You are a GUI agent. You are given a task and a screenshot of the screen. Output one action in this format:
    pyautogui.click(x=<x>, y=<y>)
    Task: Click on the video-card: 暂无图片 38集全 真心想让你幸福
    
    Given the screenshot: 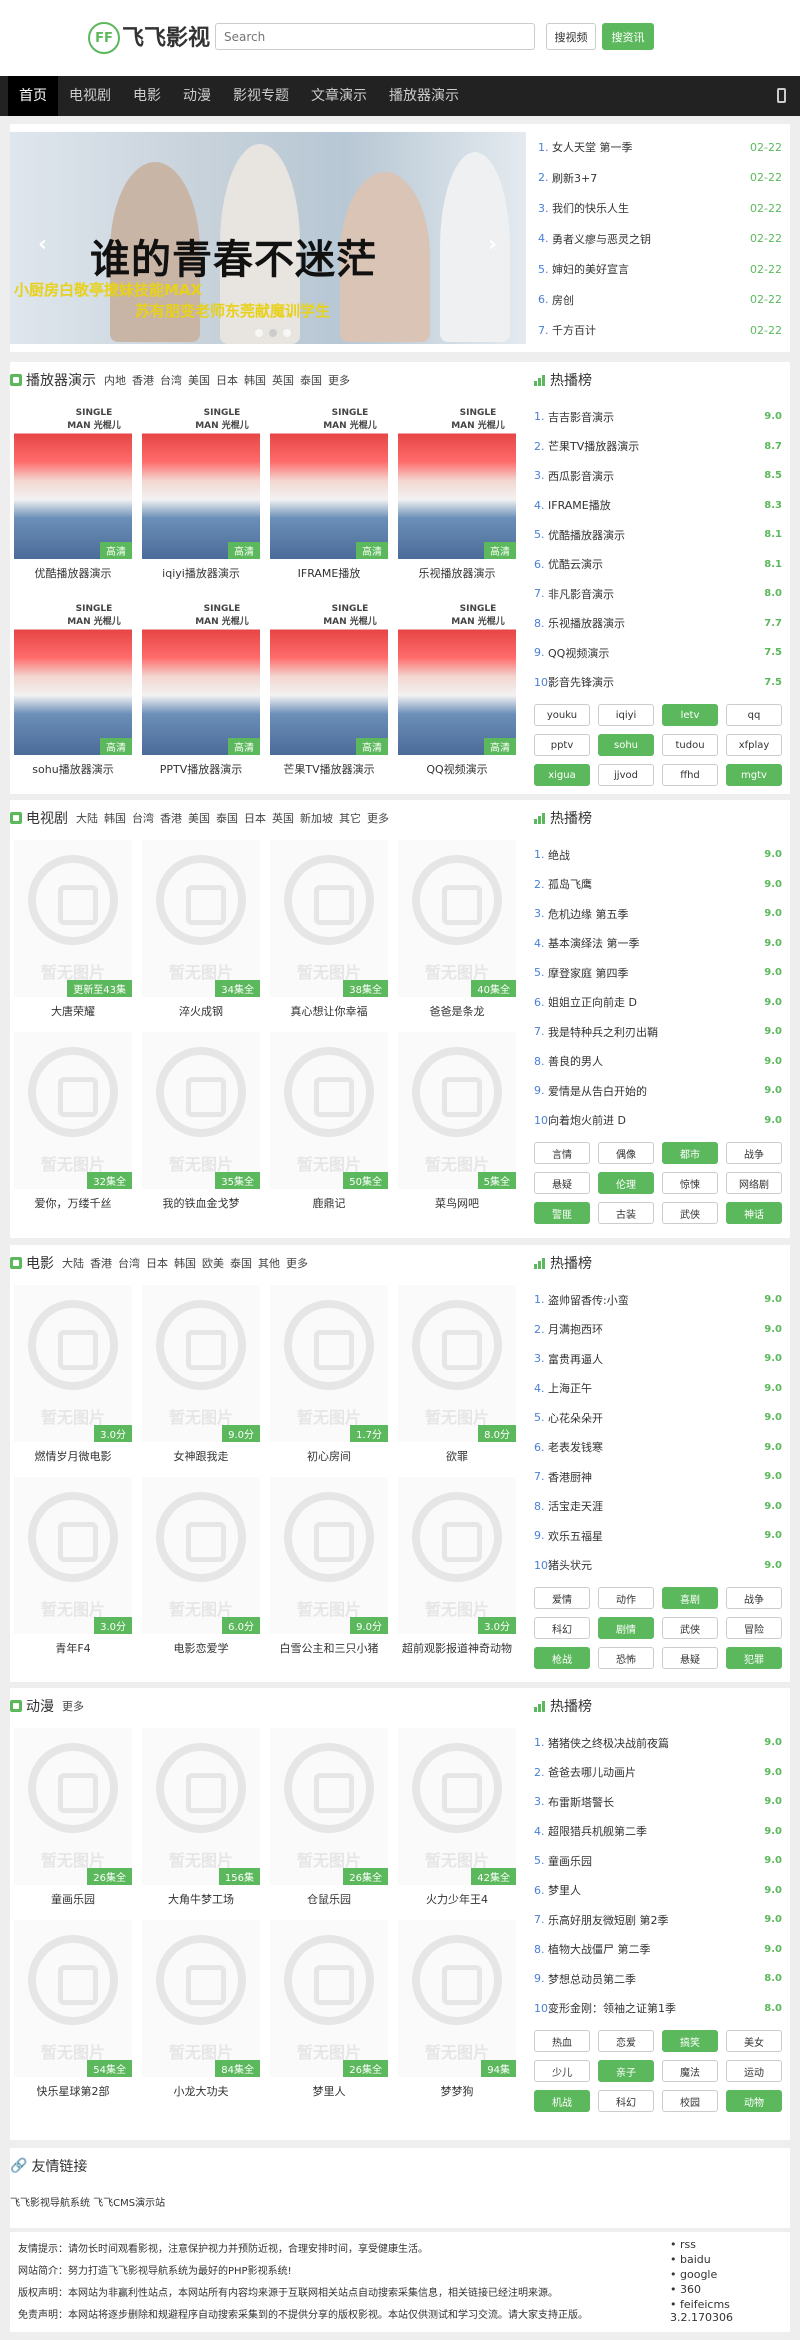 What is the action you would take?
    pyautogui.click(x=329, y=929)
    